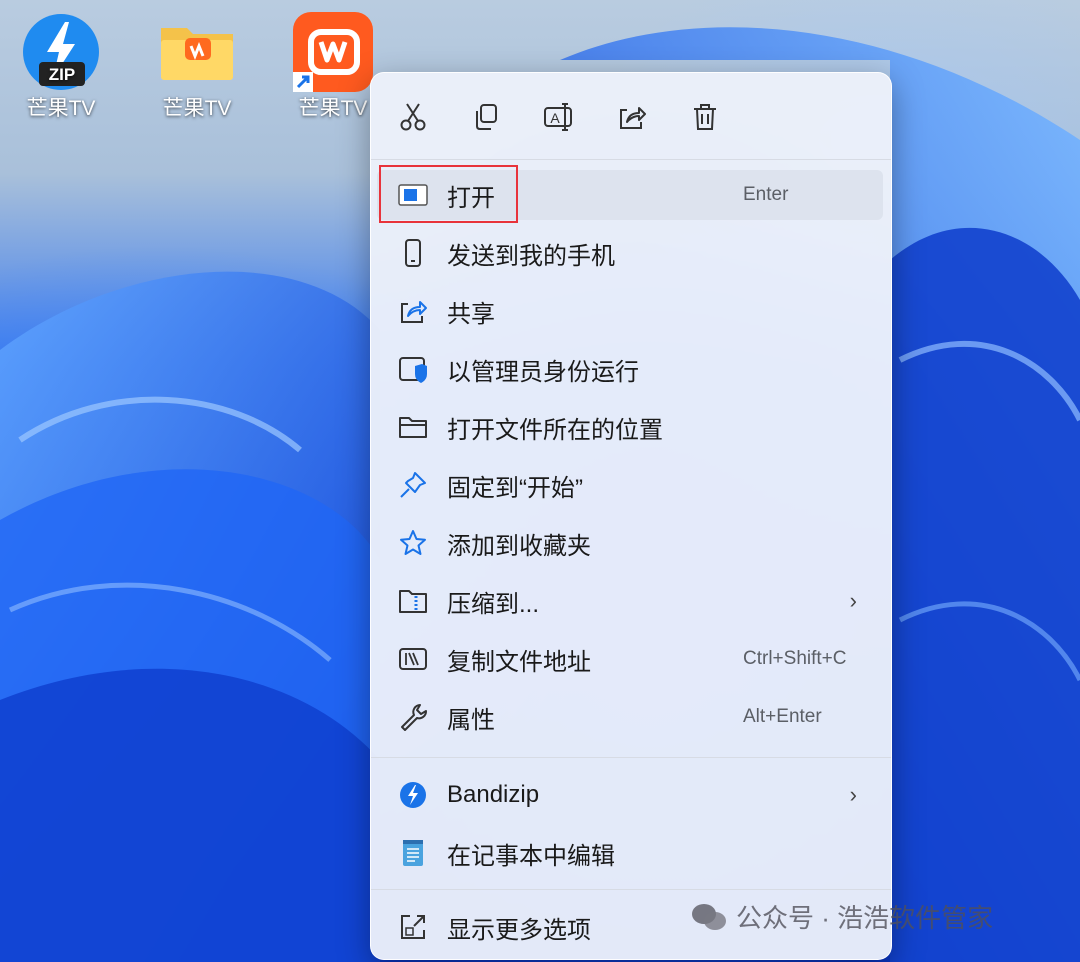 The height and width of the screenshot is (962, 1080). Describe the element at coordinates (782, 716) in the screenshot. I see `menu-item-shortcut: Alt+Enter` at that location.